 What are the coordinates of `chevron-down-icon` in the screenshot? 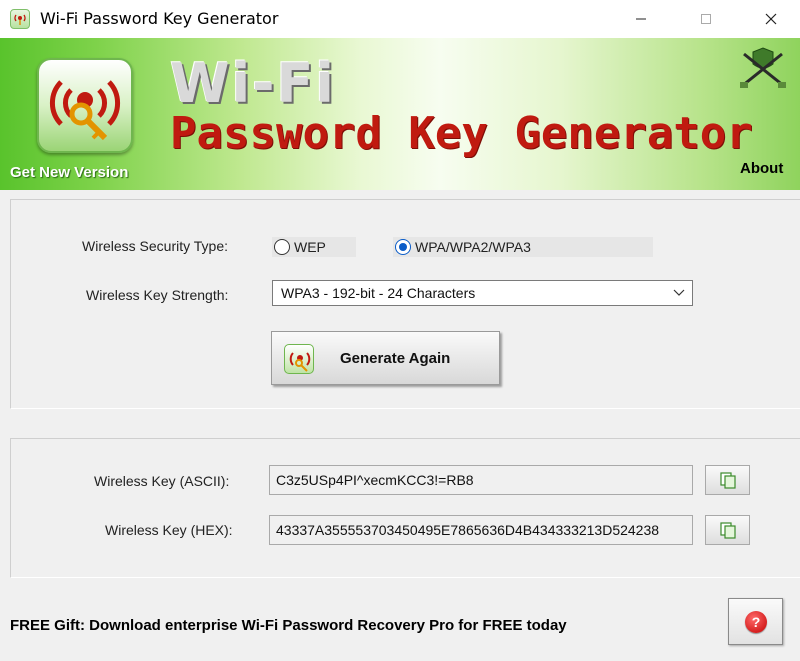 It's located at (679, 292).